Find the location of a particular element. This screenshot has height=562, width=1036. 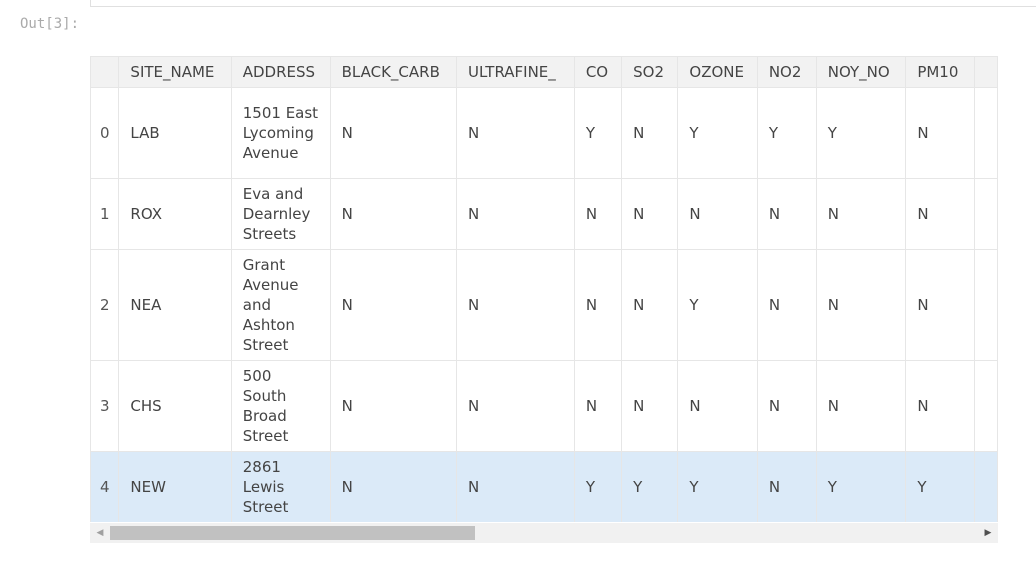

column-header: BLACK_CARB is located at coordinates (393, 72).